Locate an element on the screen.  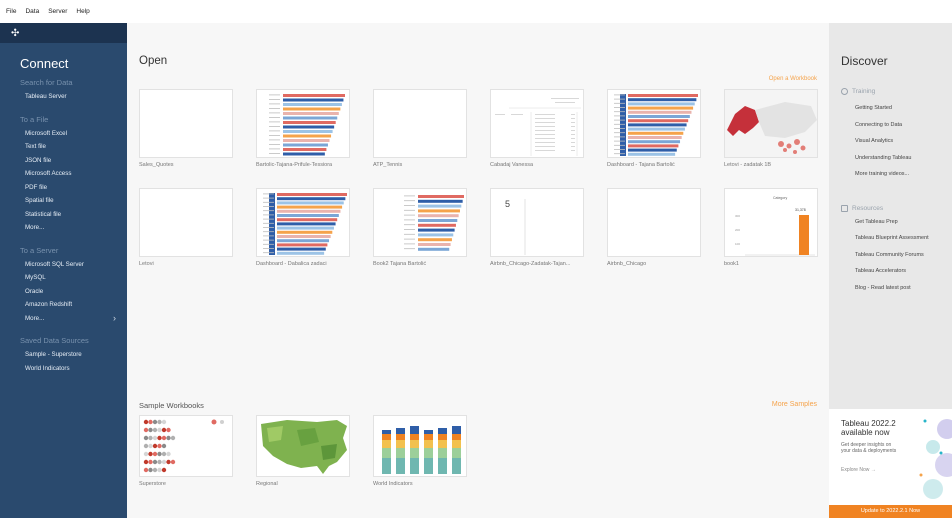
connect-text-file: Text file is located at coordinates (76, 147).